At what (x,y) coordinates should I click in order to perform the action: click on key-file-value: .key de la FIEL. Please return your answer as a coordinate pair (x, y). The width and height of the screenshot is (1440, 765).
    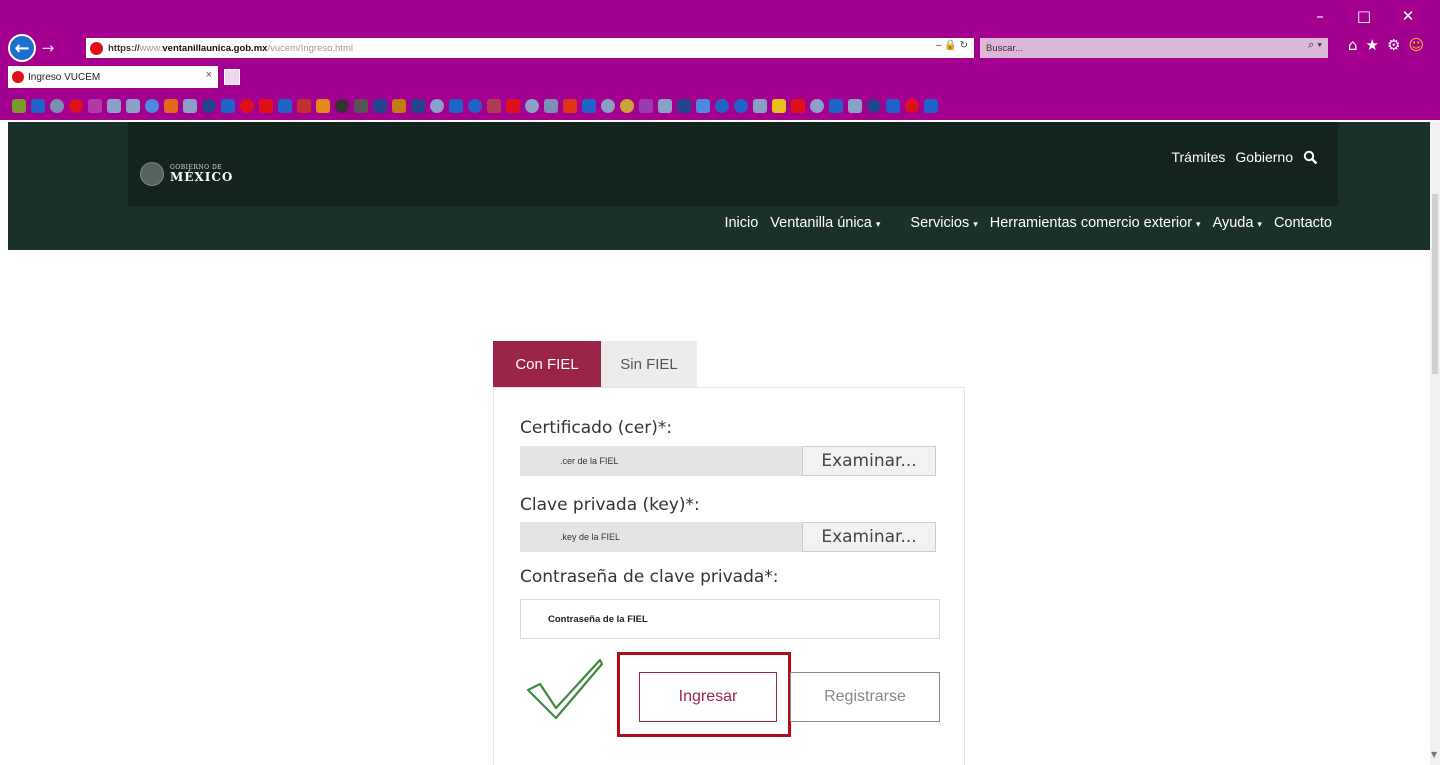
    Looking at the image, I should click on (661, 537).